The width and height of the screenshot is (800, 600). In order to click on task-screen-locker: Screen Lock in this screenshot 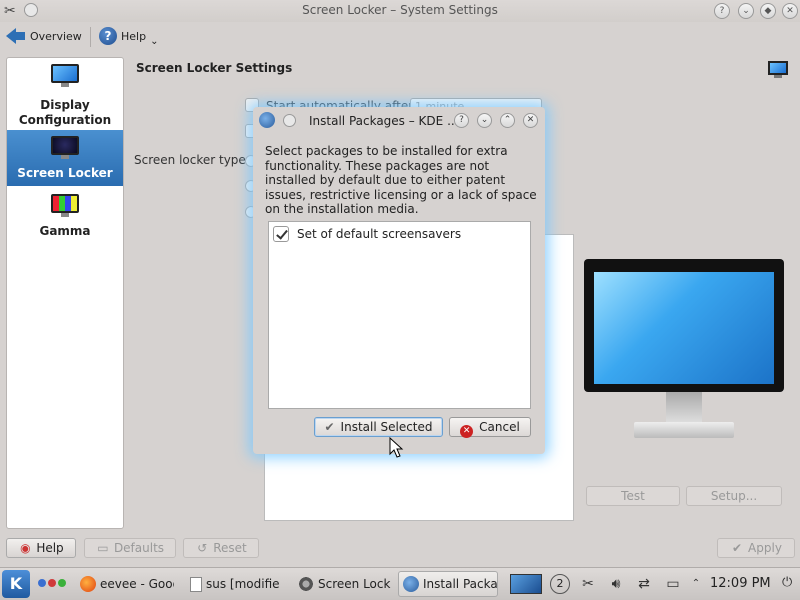, I will do `click(343, 584)`.